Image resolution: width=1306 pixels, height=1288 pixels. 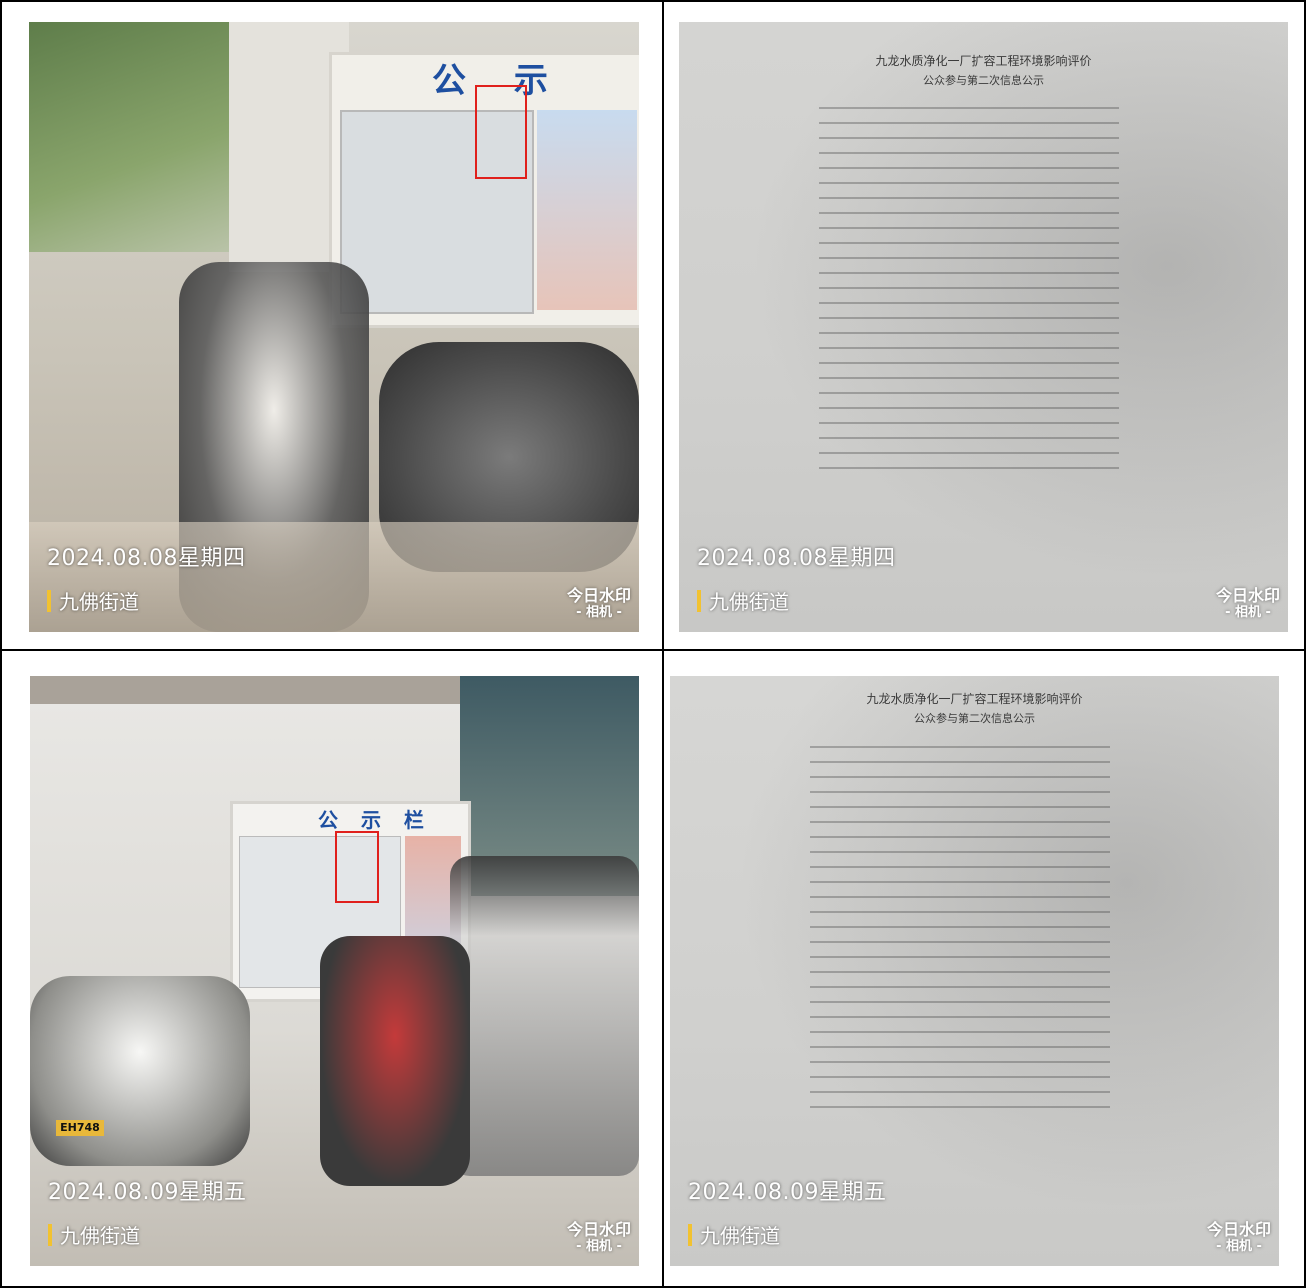 What do you see at coordinates (395, 1061) in the screenshot?
I see `red-scooter` at bounding box center [395, 1061].